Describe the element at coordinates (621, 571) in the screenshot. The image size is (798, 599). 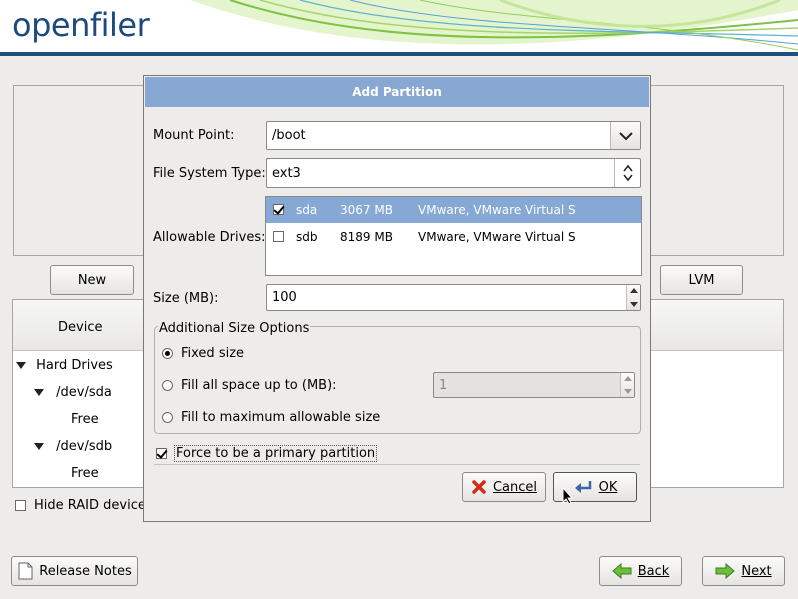
I see `arrow-left-icon` at that location.